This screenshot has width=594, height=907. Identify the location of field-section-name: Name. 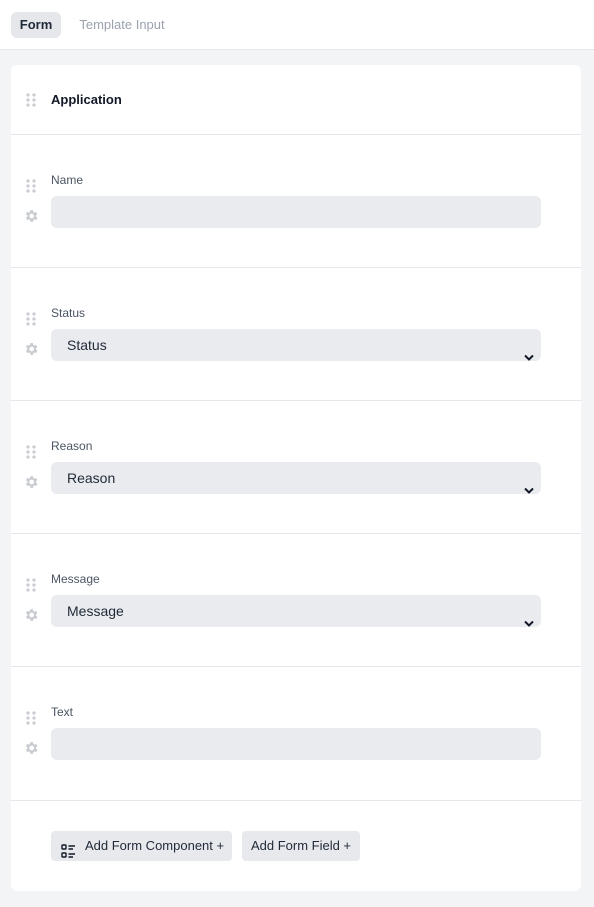
(296, 201).